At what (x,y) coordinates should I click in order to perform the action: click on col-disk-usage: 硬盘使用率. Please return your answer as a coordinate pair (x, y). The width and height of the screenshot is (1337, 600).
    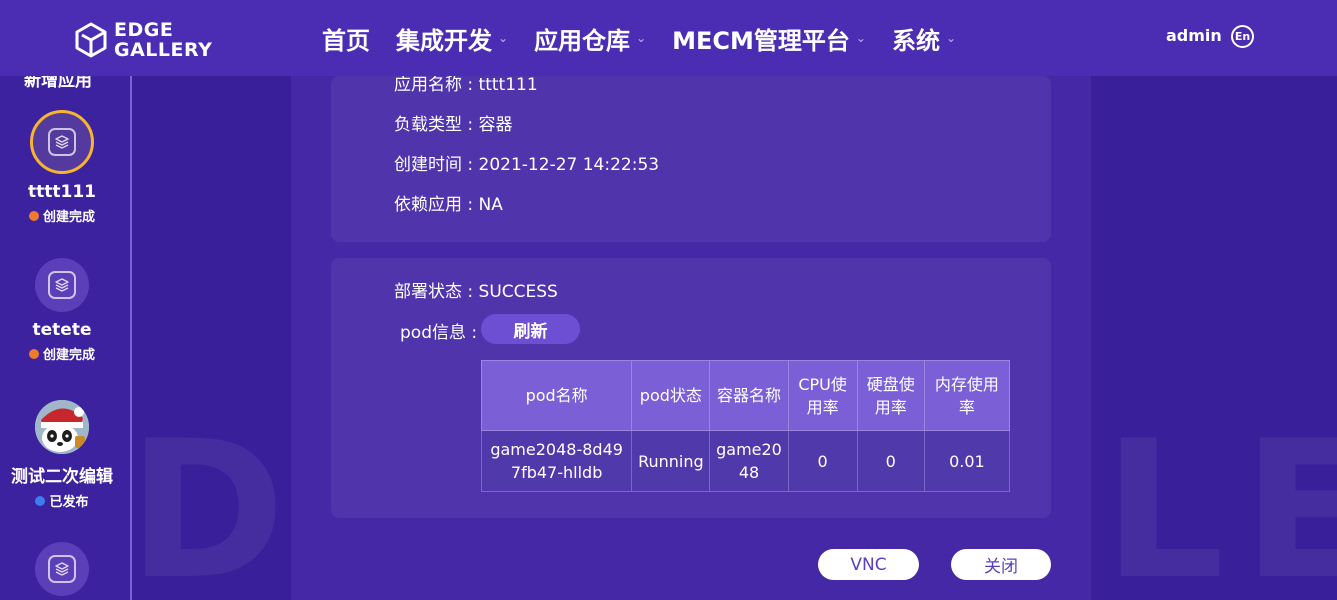
    Looking at the image, I should click on (890, 395).